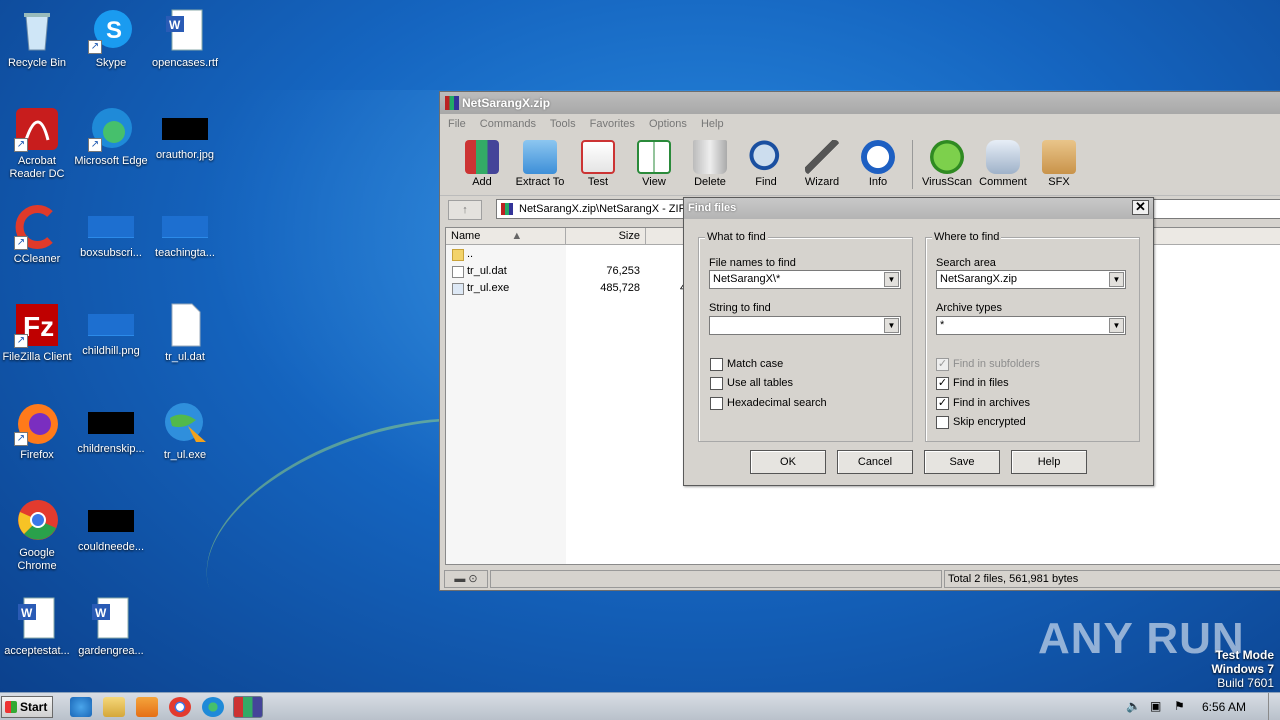  Describe the element at coordinates (1274, 706) in the screenshot. I see `show-desktop-button` at that location.